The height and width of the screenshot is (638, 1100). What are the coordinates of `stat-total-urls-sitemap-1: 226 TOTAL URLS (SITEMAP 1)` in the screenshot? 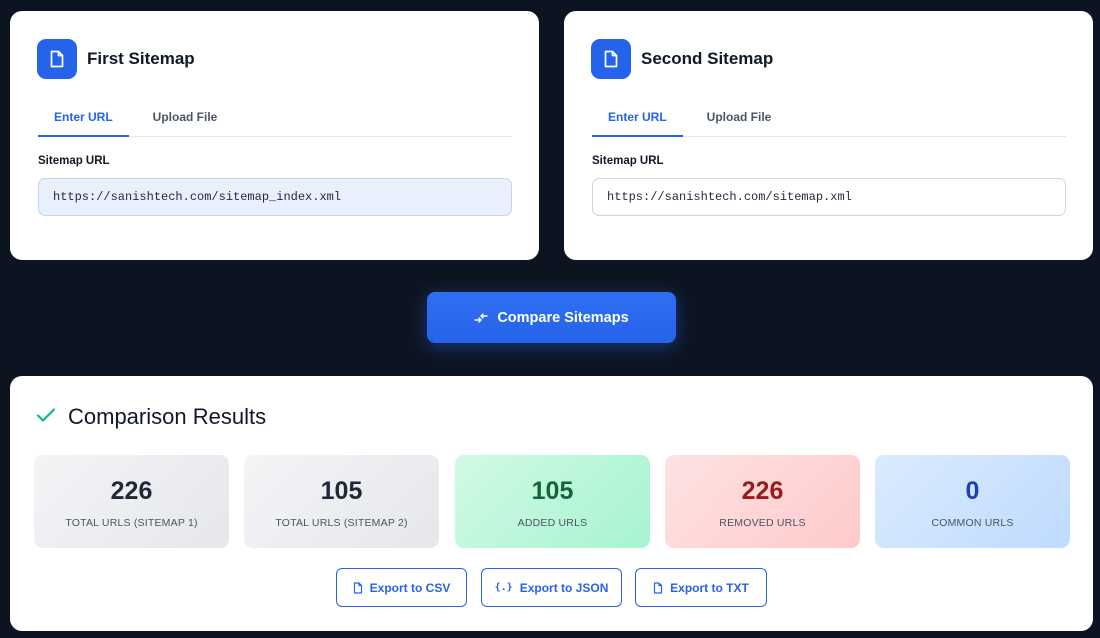 It's located at (131, 501).